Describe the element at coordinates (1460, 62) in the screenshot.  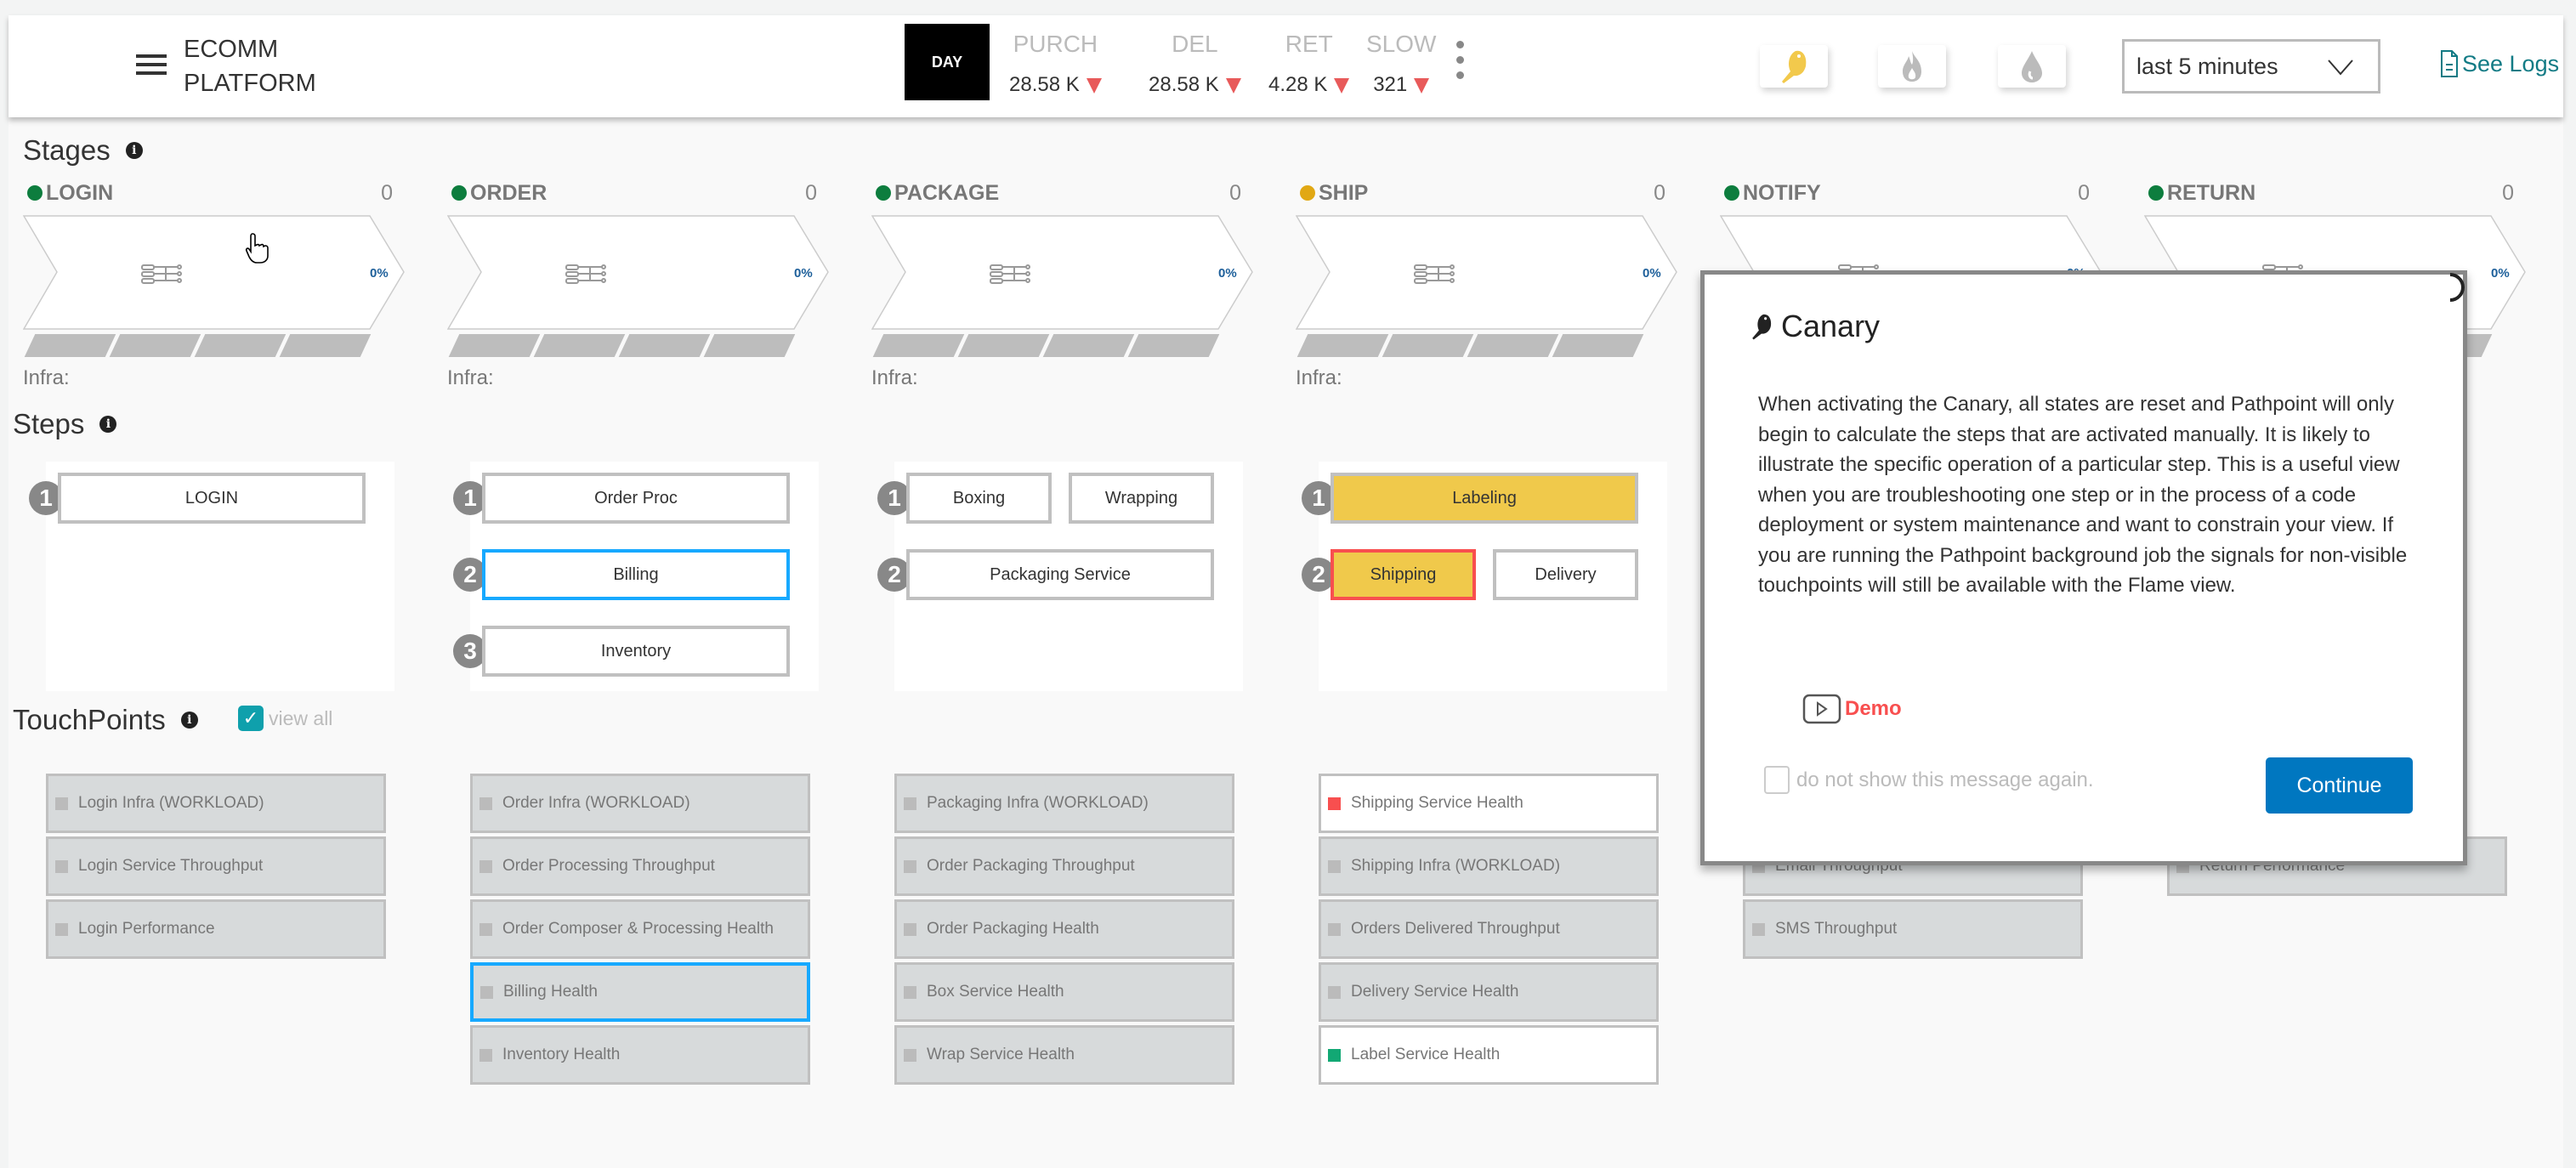
I see `more-options-icon` at that location.